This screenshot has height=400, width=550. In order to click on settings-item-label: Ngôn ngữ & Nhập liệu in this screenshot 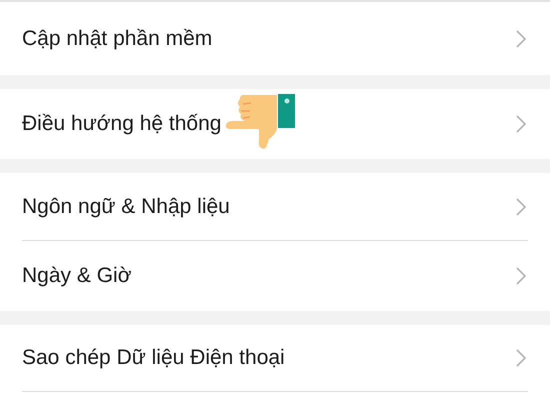, I will do `click(126, 207)`.